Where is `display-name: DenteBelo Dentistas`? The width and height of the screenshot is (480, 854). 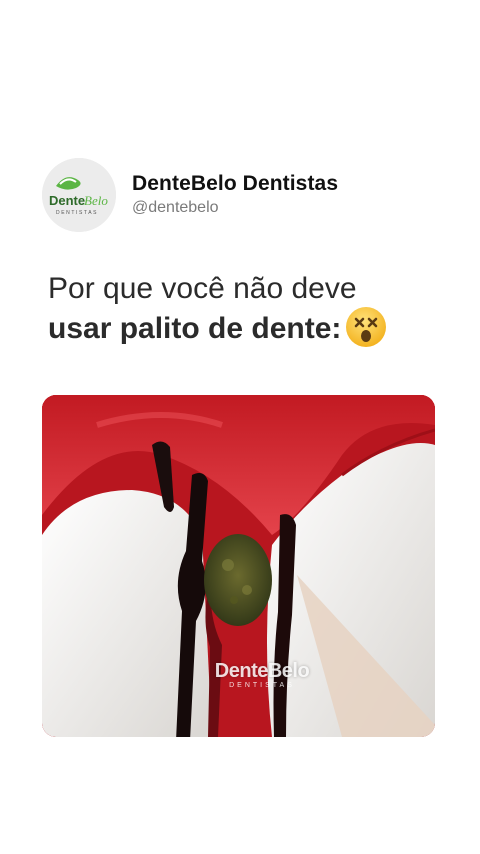 display-name: DenteBelo Dentistas is located at coordinates (235, 184).